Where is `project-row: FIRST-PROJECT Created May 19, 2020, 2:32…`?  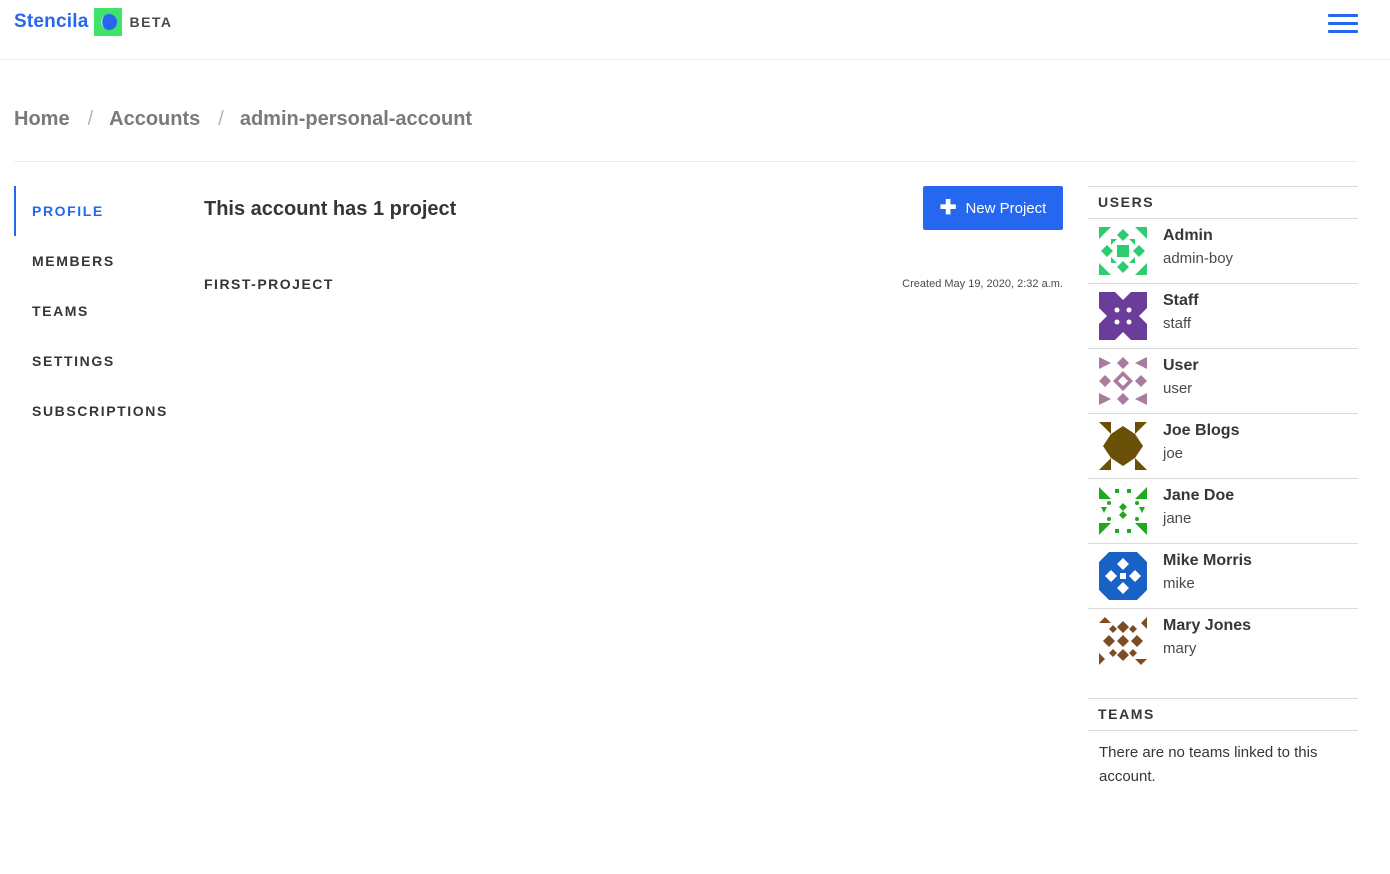 project-row: FIRST-PROJECT Created May 19, 2020, 2:32… is located at coordinates (633, 286).